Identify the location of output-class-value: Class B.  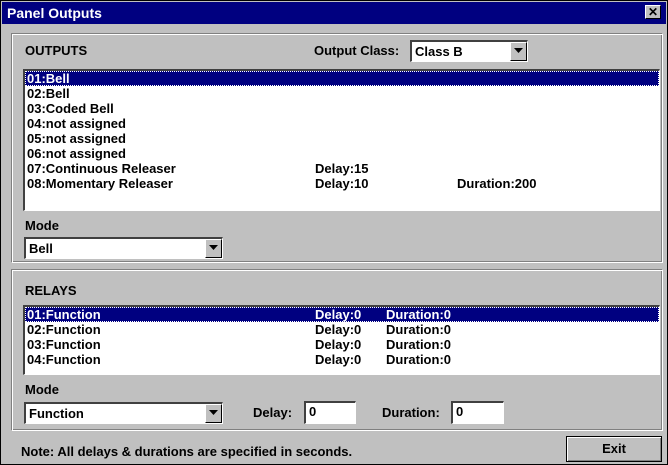
(439, 51).